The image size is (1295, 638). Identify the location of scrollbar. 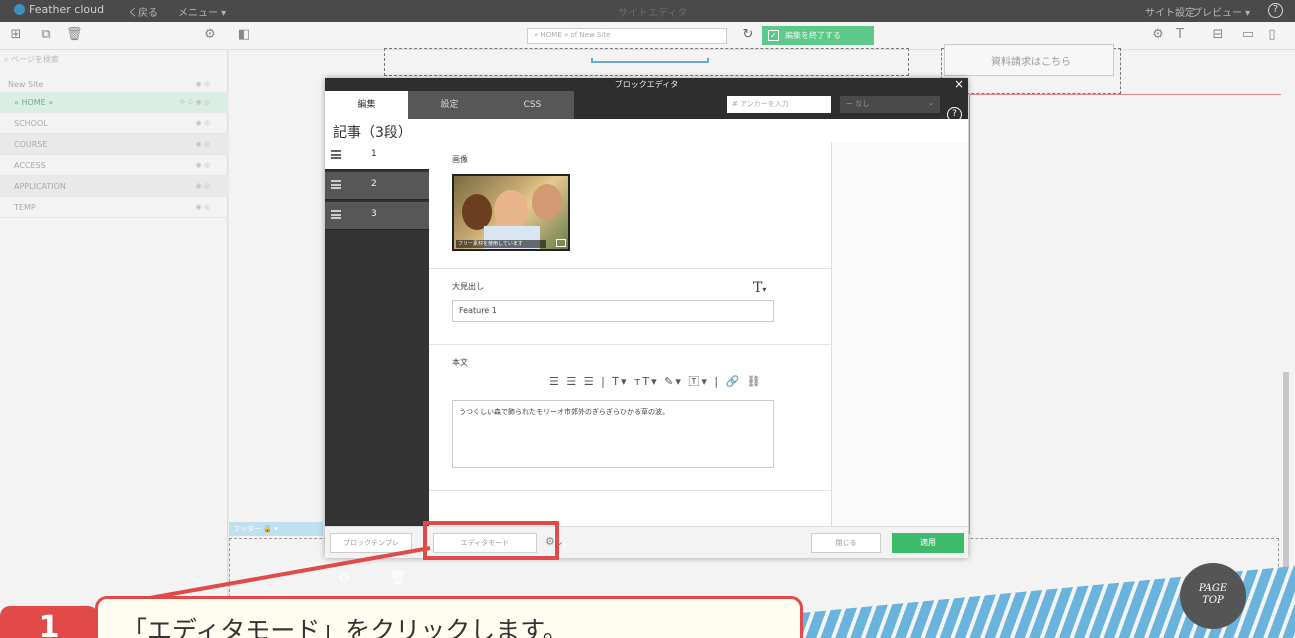
(1286, 470).